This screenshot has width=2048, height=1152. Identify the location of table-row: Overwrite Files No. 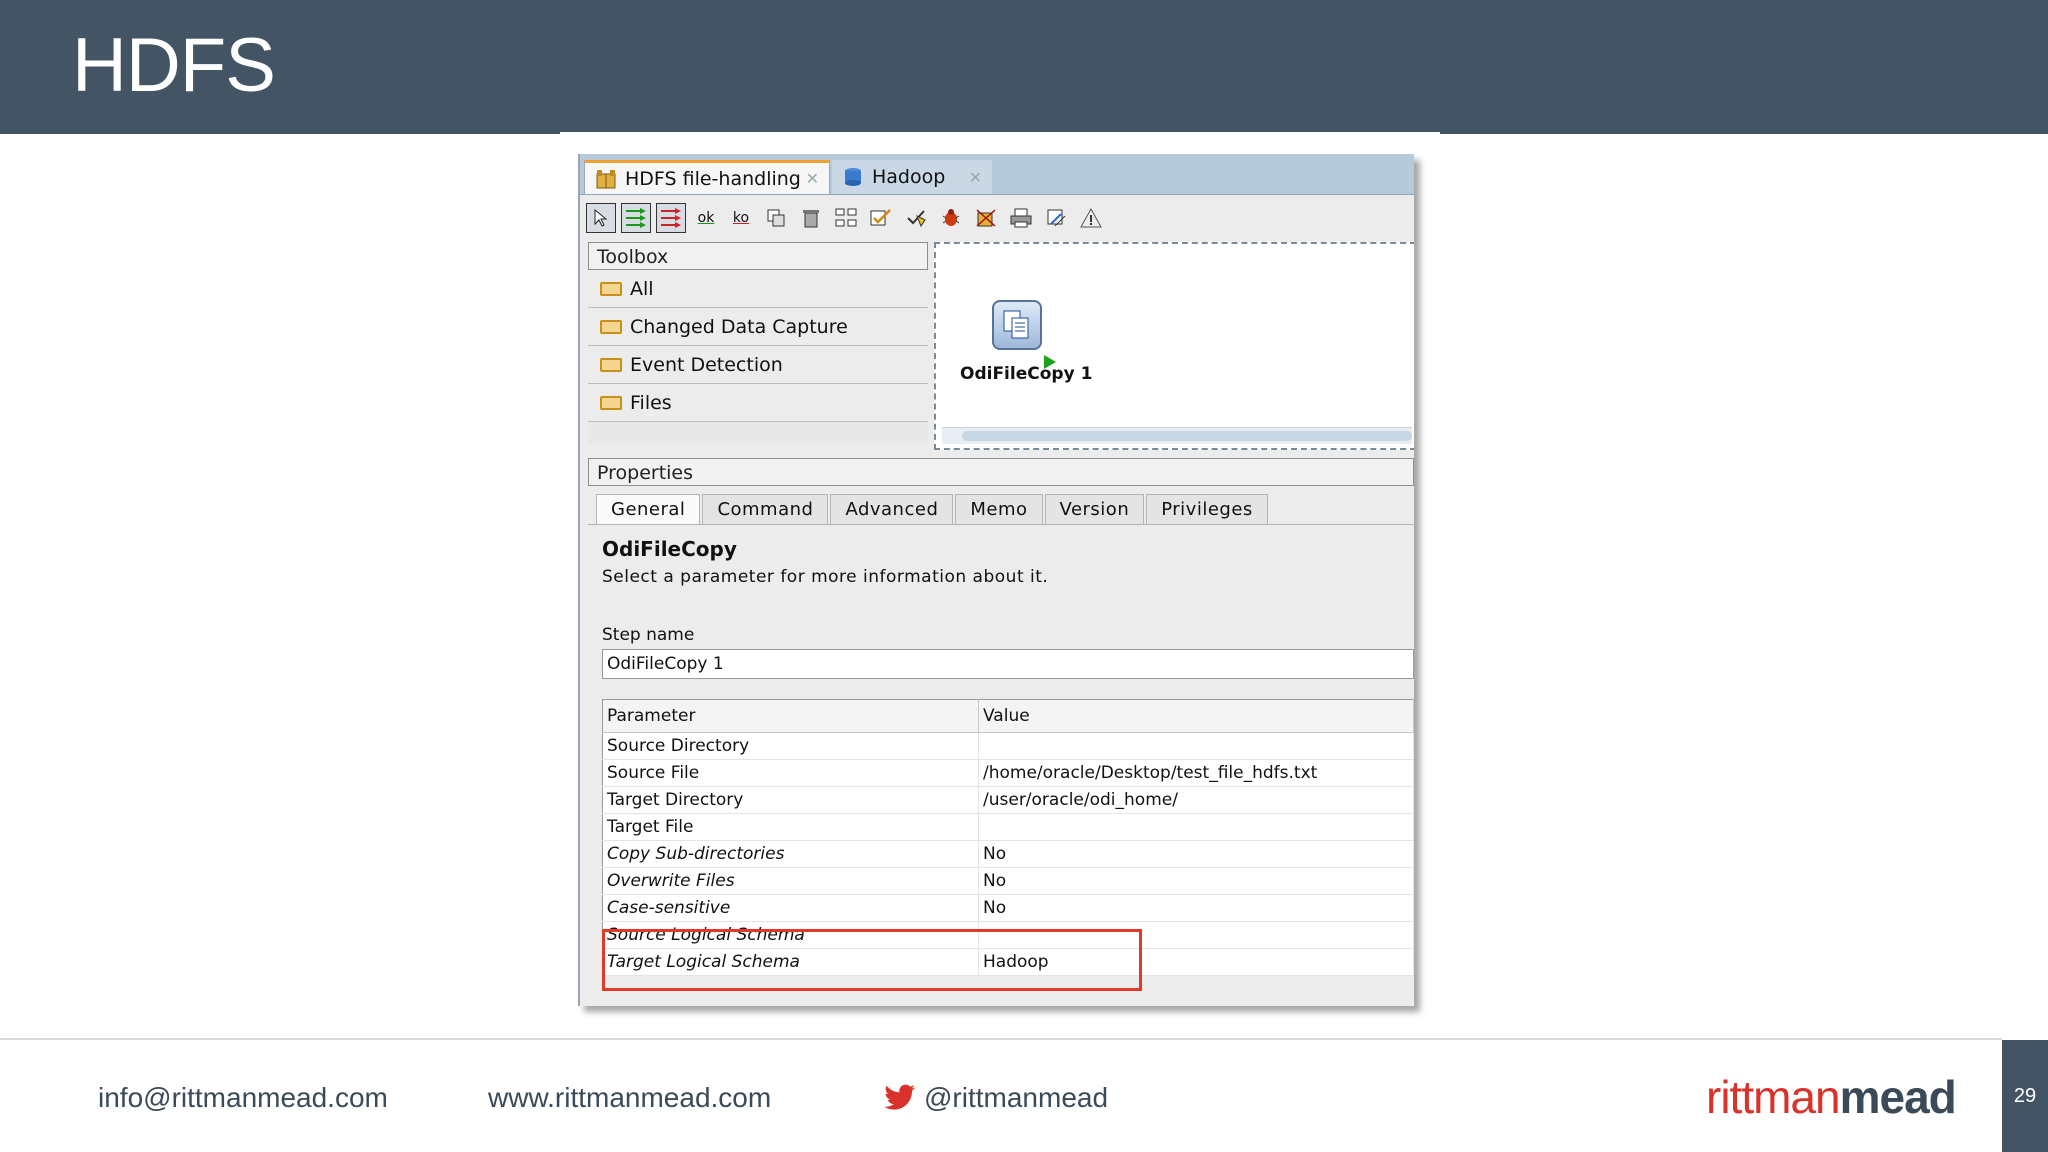
(1008, 881).